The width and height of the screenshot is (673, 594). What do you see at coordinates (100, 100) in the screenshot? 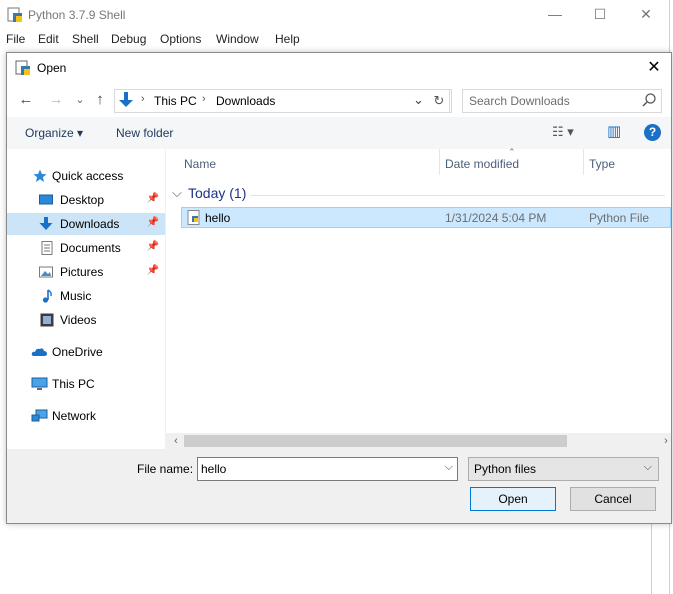
I see `up-arrow-icon: ↑` at bounding box center [100, 100].